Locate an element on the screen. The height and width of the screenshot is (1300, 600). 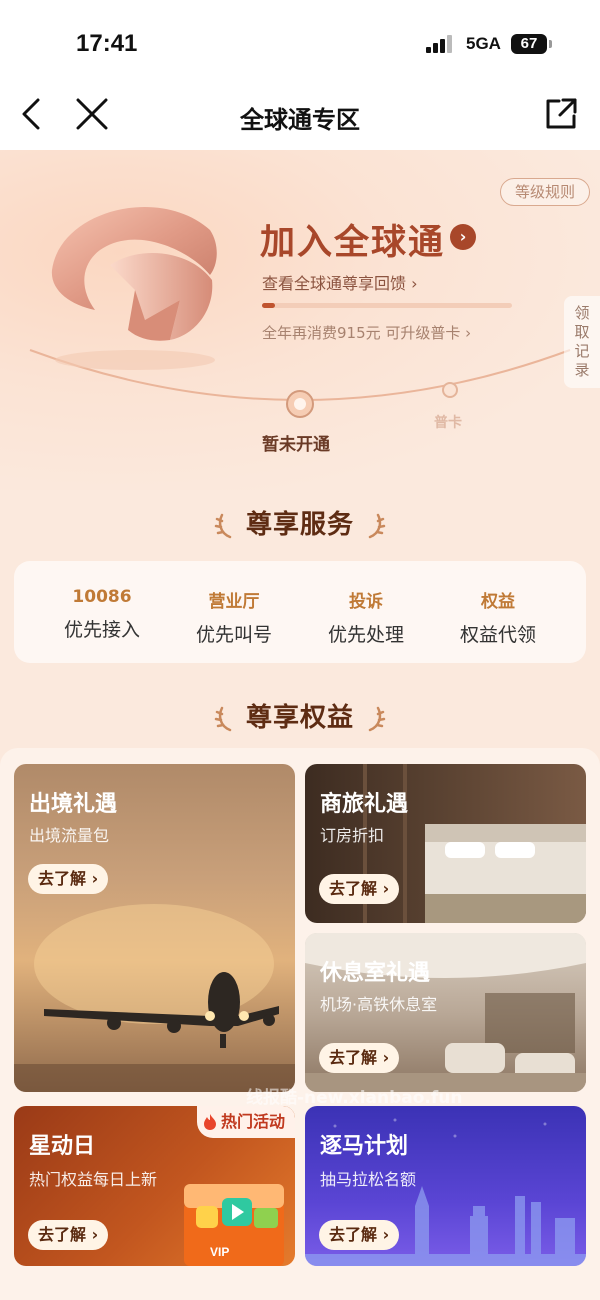
status-time: 17:41 is located at coordinates (107, 43).